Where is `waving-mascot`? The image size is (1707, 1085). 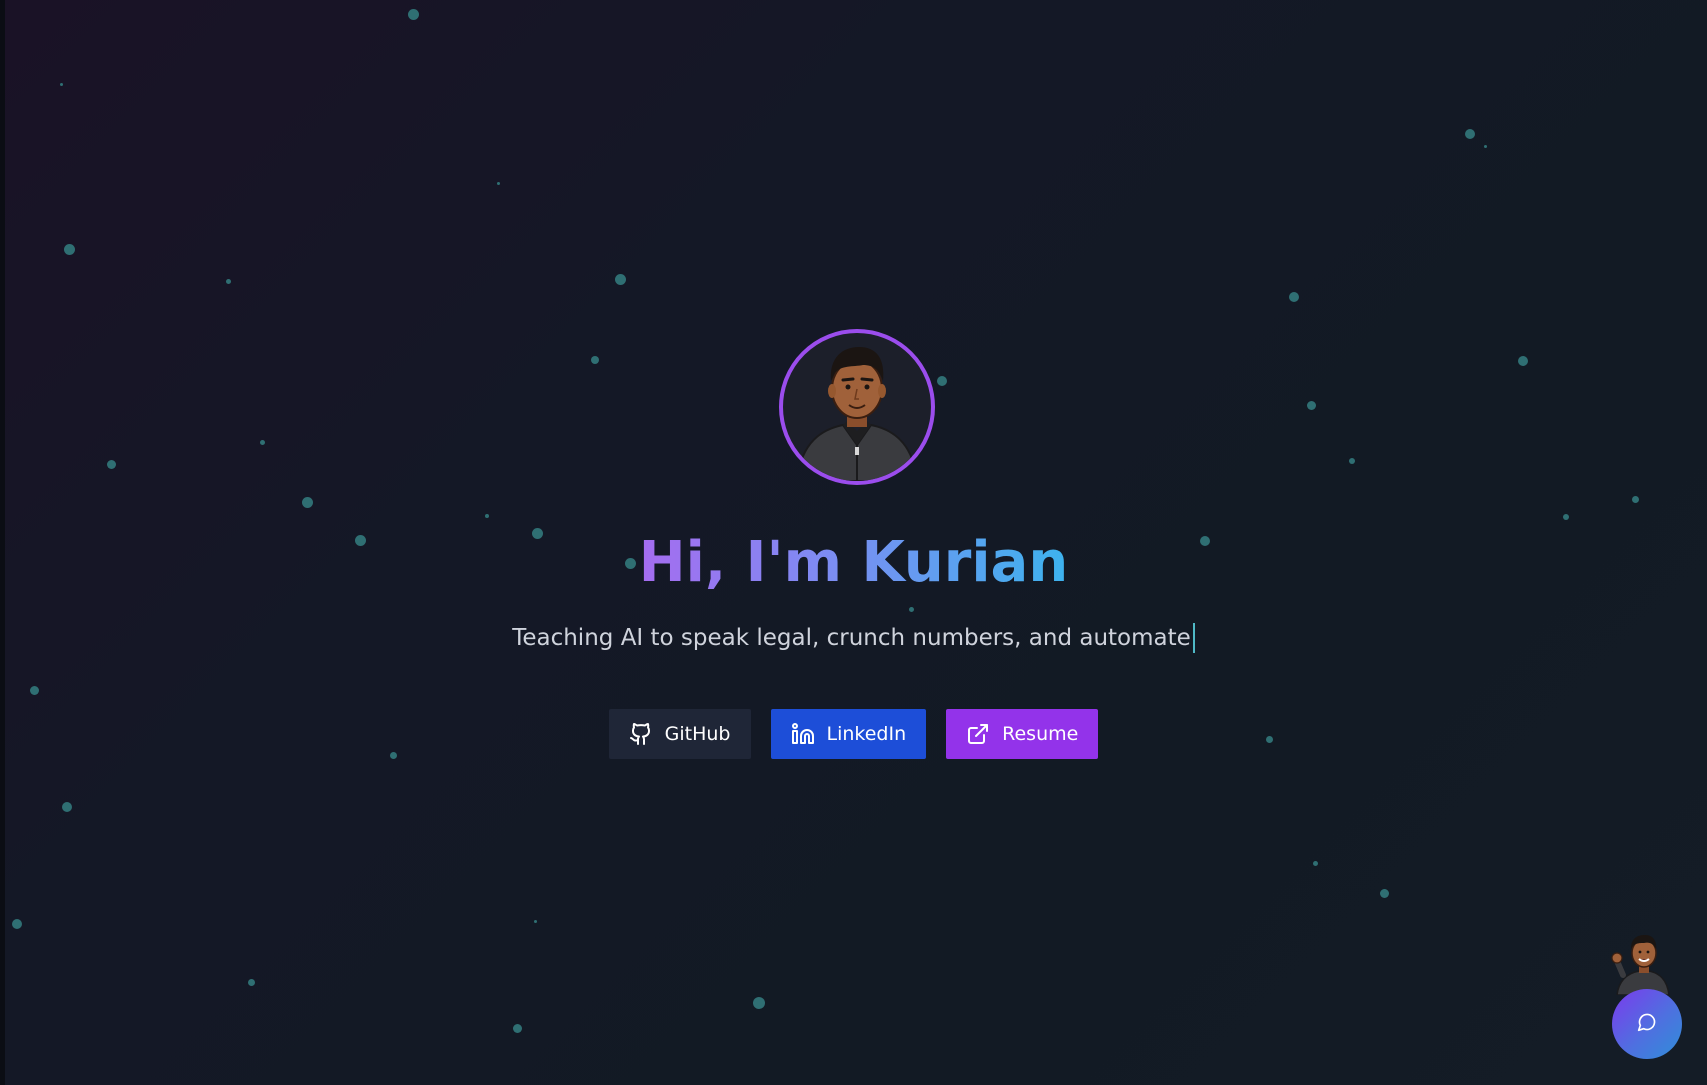
waving-mascot is located at coordinates (1640, 964).